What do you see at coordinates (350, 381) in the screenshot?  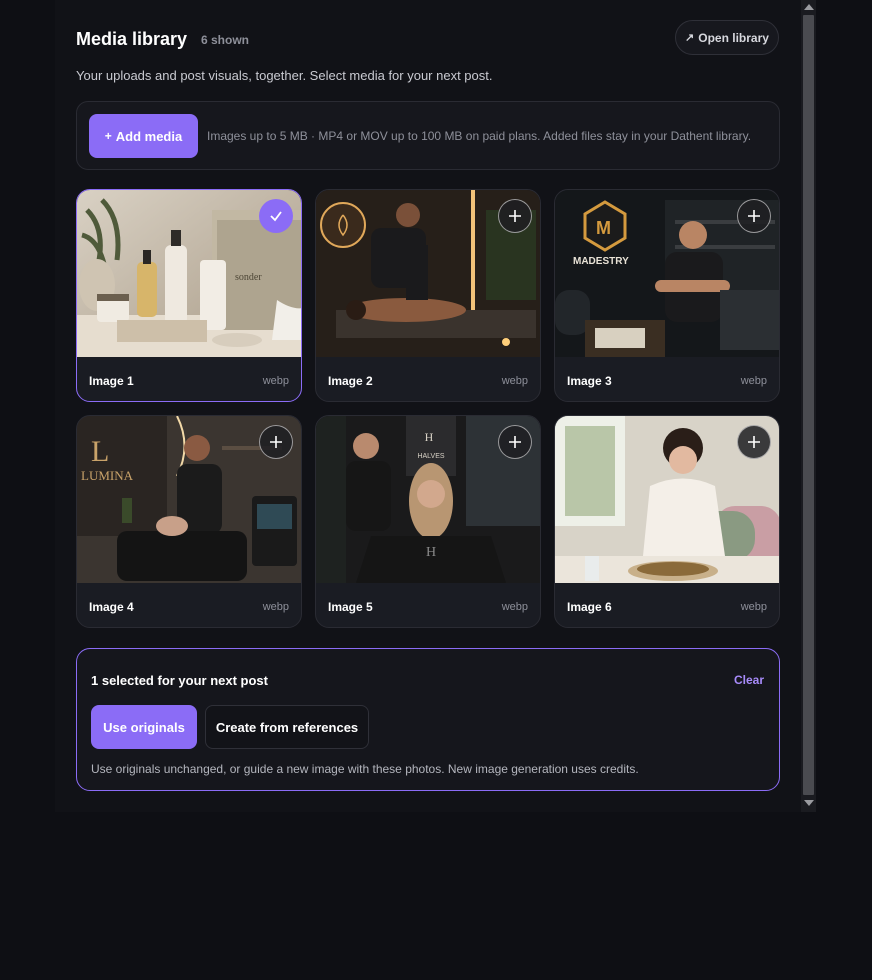 I see `media-label: Image 2` at bounding box center [350, 381].